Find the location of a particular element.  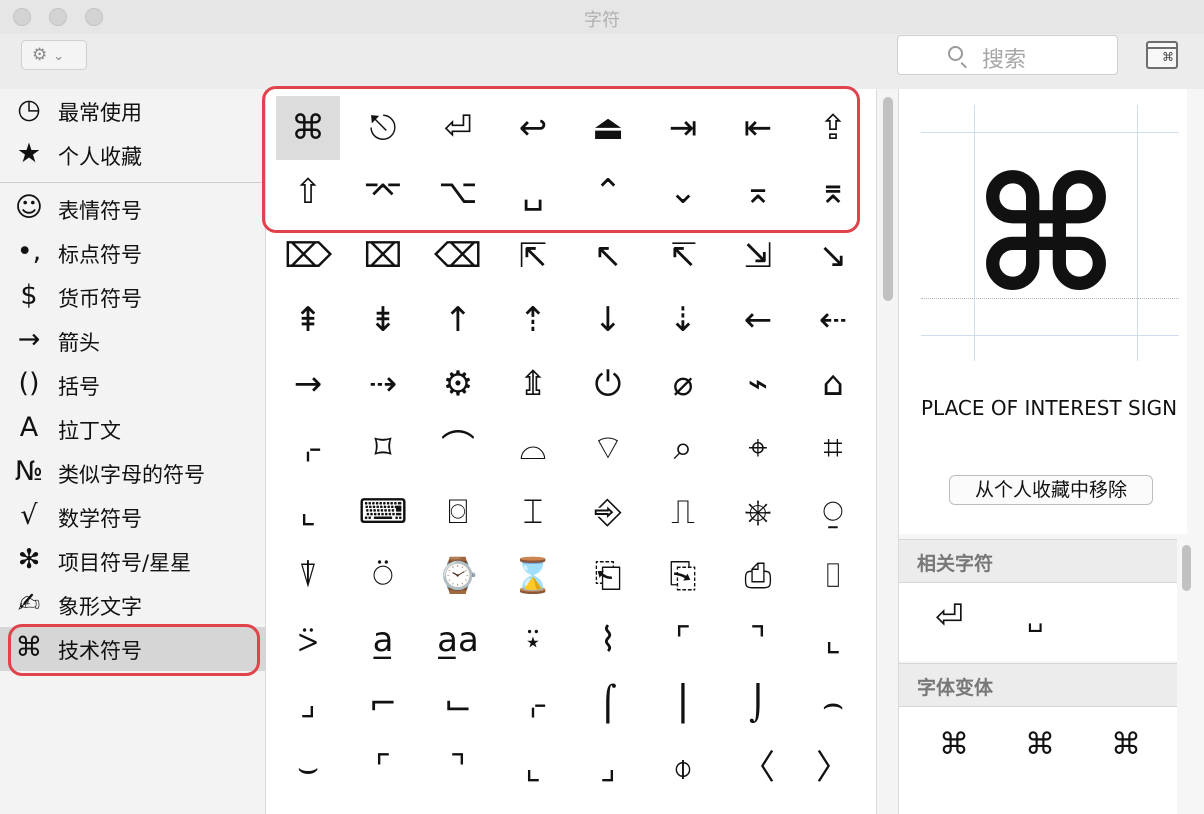

glyph-cell: ⇞ is located at coordinates (308, 320).